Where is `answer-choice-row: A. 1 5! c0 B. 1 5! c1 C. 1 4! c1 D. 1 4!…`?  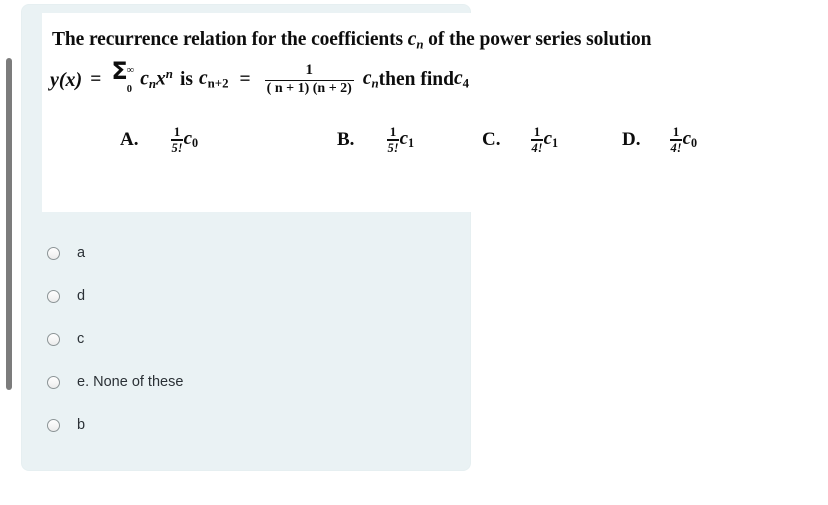
answer-choice-row: A. 1 5! c0 B. 1 5! c1 C. 1 4! c1 D. 1 4!… is located at coordinates (437, 158).